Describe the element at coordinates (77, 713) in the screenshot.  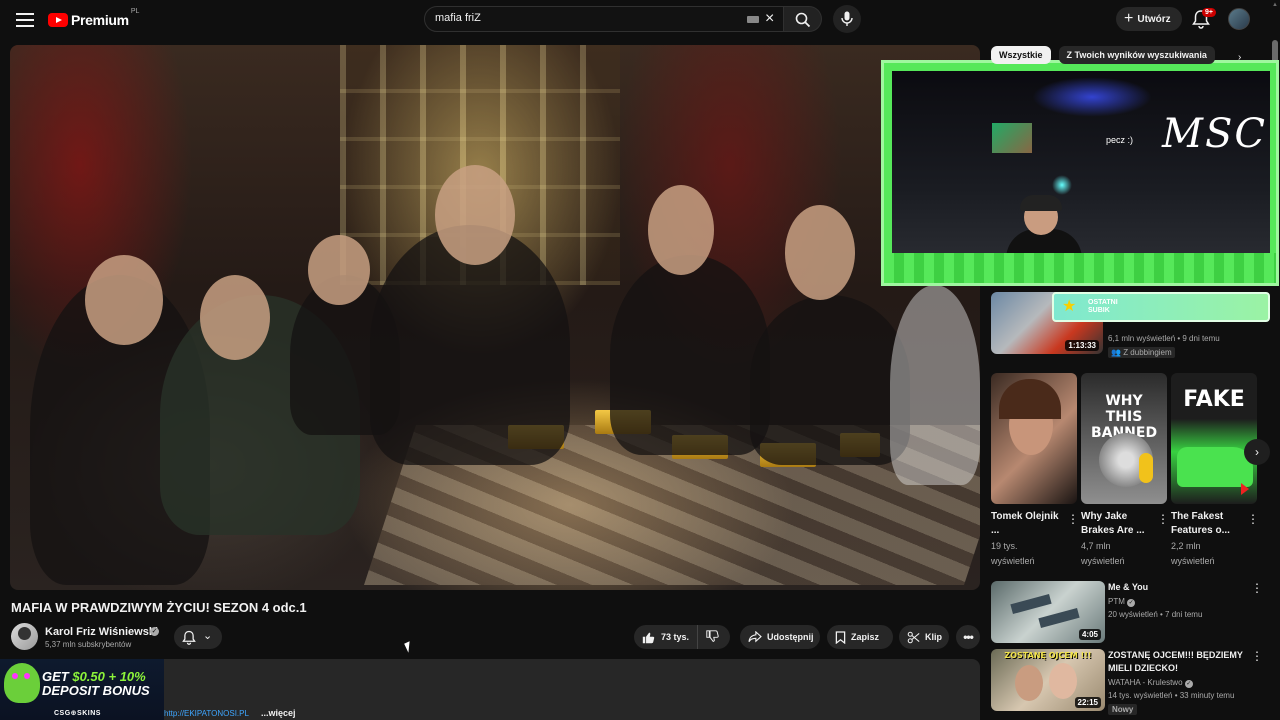
I see `ad-brand: CSG⊕SKINS` at that location.